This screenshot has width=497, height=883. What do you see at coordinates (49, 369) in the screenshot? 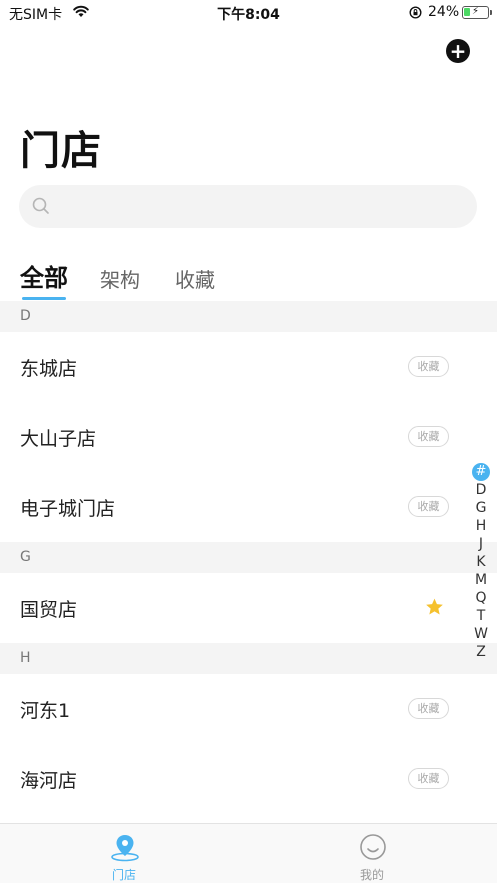
I see `store-name: 东城店` at bounding box center [49, 369].